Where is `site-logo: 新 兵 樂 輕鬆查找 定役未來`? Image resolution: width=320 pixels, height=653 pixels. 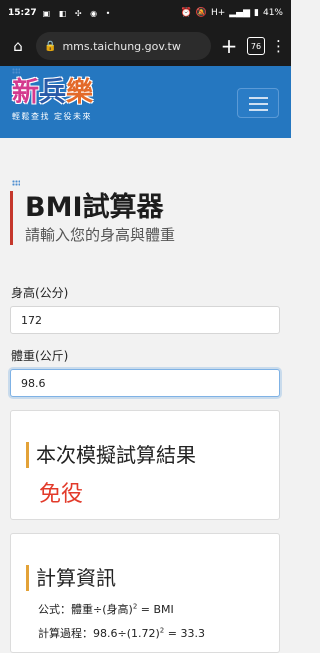
site-logo: 新 兵 樂 輕鬆查找 定役未來 is located at coordinates (52, 100).